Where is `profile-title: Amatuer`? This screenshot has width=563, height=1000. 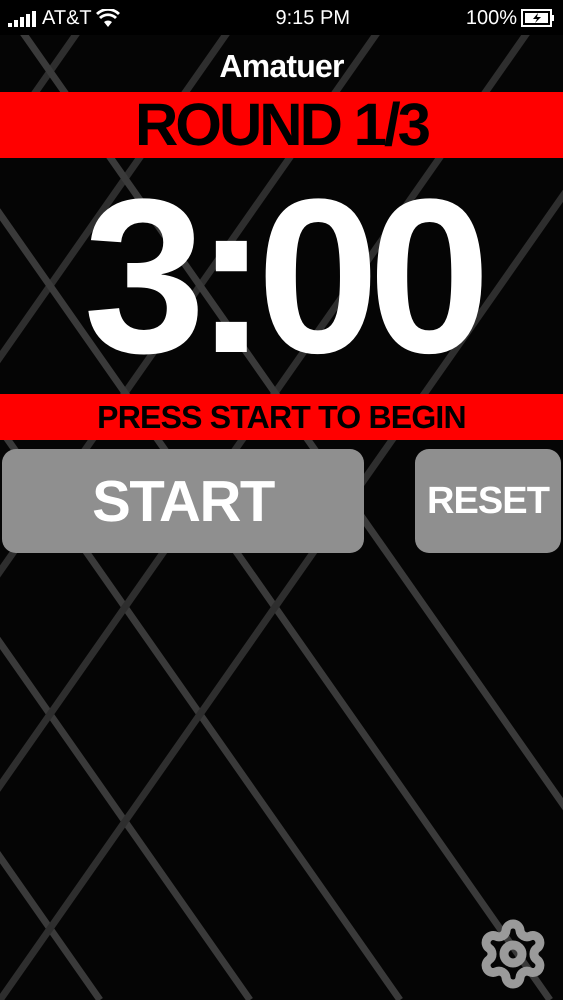
profile-title: Amatuer is located at coordinates (281, 66).